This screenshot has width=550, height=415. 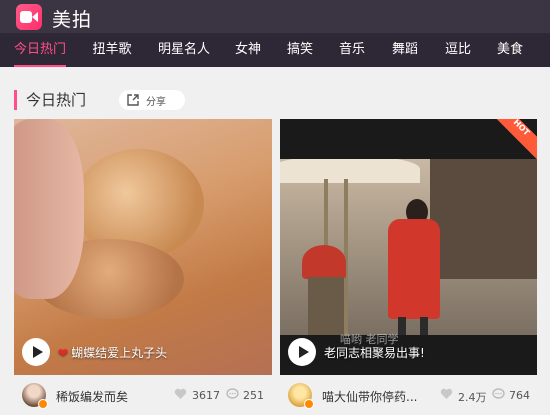 I want to click on video-caption: ❤ 蝴蝶结爱上丸子头, so click(x=113, y=353).